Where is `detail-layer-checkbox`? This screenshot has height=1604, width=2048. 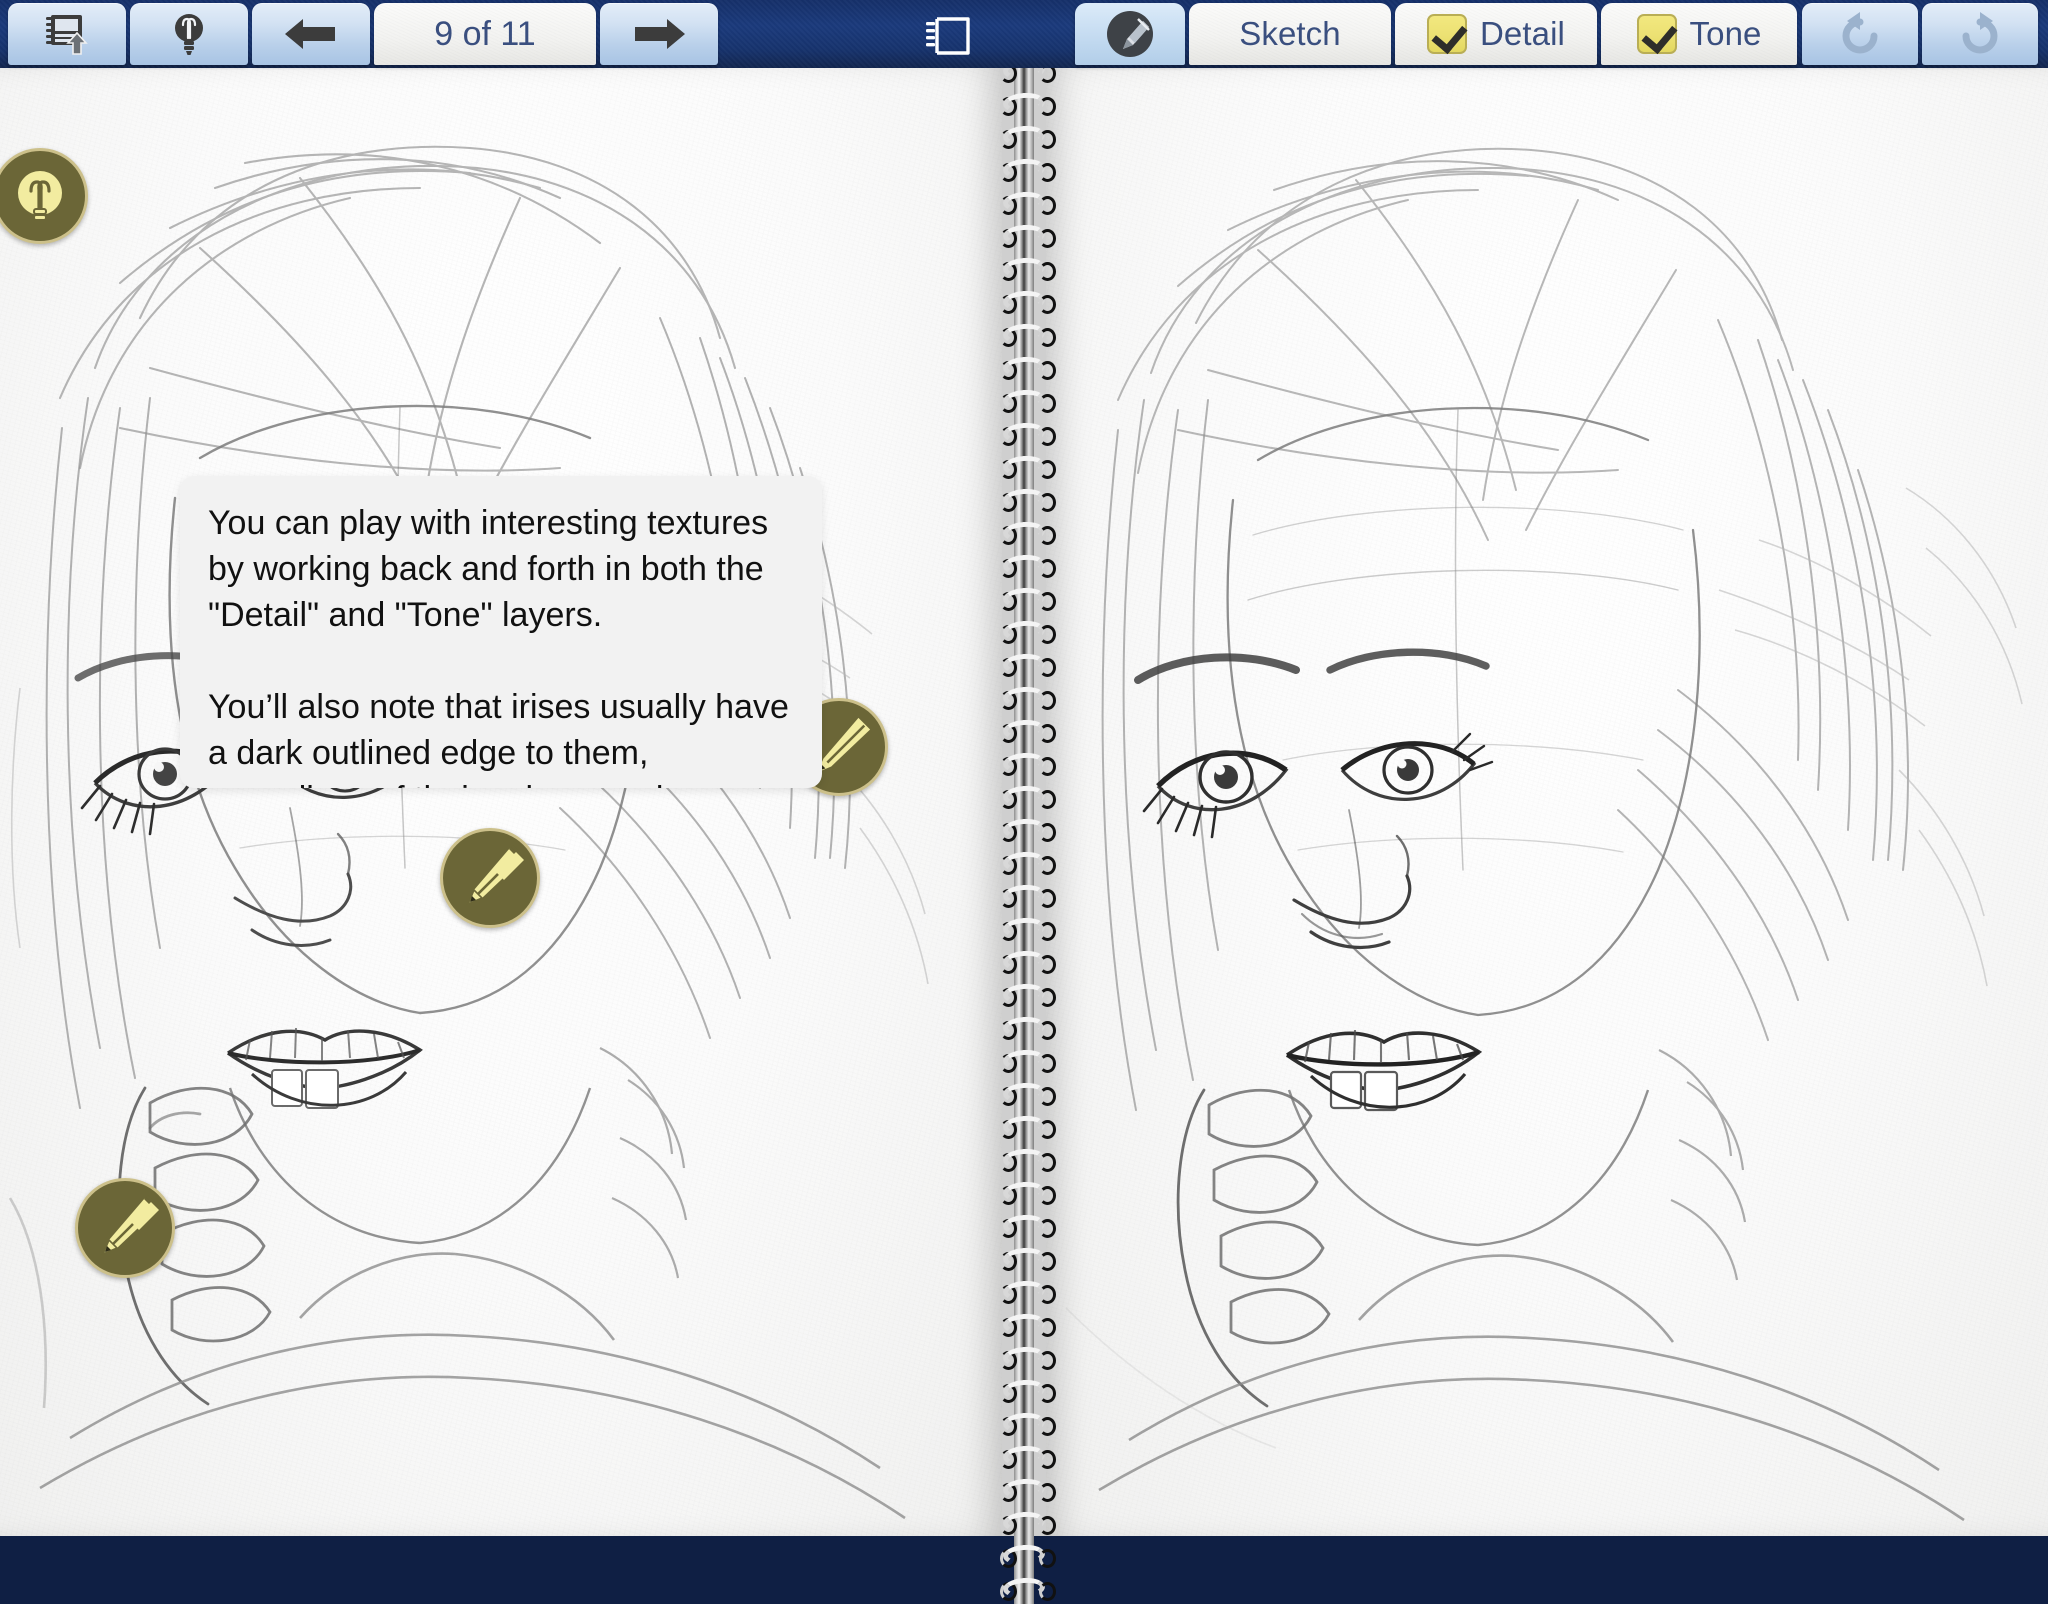 detail-layer-checkbox is located at coordinates (1447, 34).